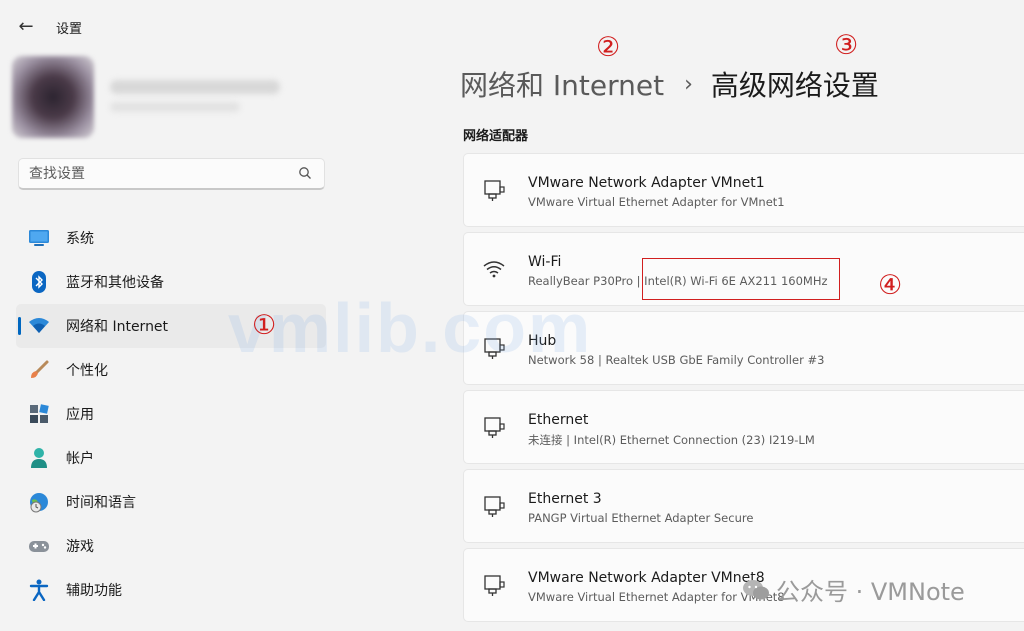  What do you see at coordinates (410, 328) in the screenshot?
I see `watermark: vmlib.com` at bounding box center [410, 328].